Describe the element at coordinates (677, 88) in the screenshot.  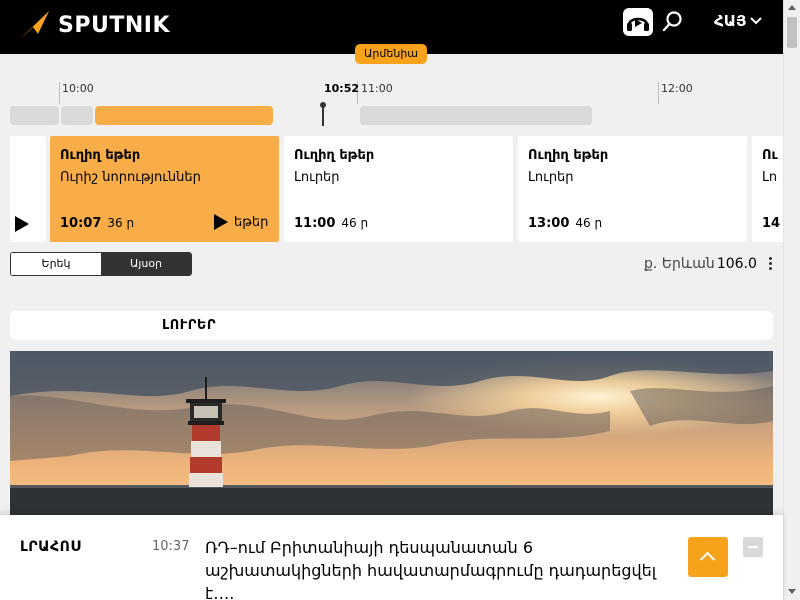
I see `timeline-tick-label: 12:00` at that location.